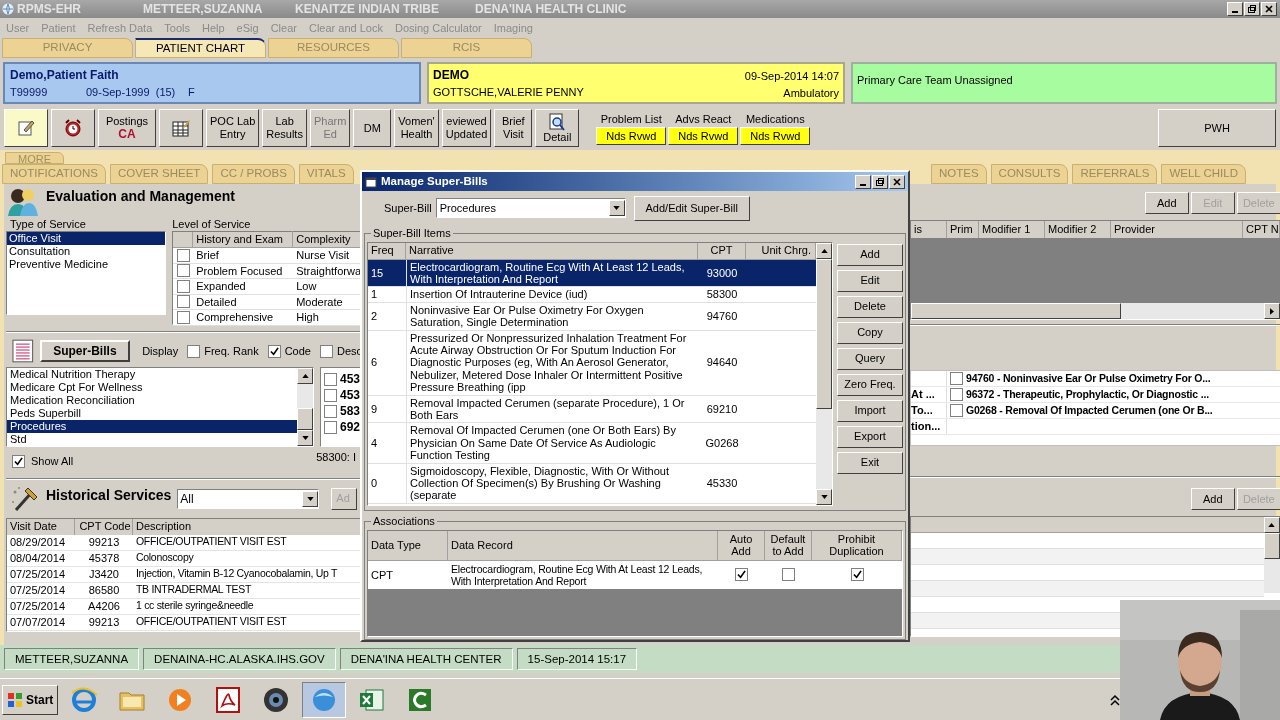 This screenshot has width=1280, height=720. What do you see at coordinates (200, 48) in the screenshot?
I see `tab: PATIENT CHART` at bounding box center [200, 48].